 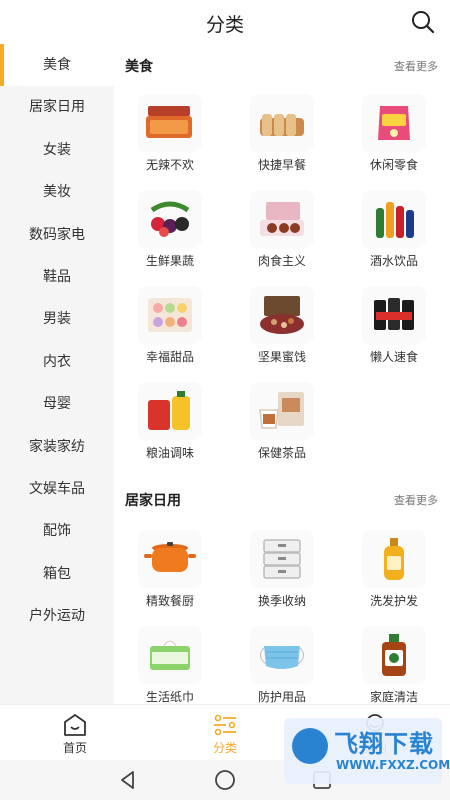 I want to click on top-bar: 分类, so click(x=225, y=22).